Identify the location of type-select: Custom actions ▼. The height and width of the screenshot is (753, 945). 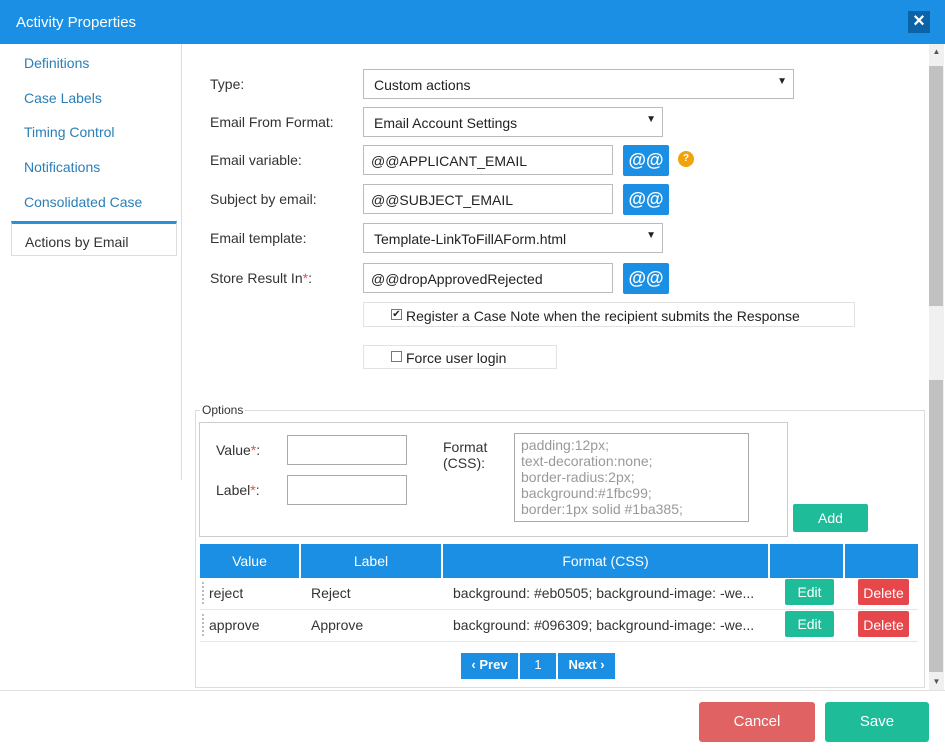
(578, 84).